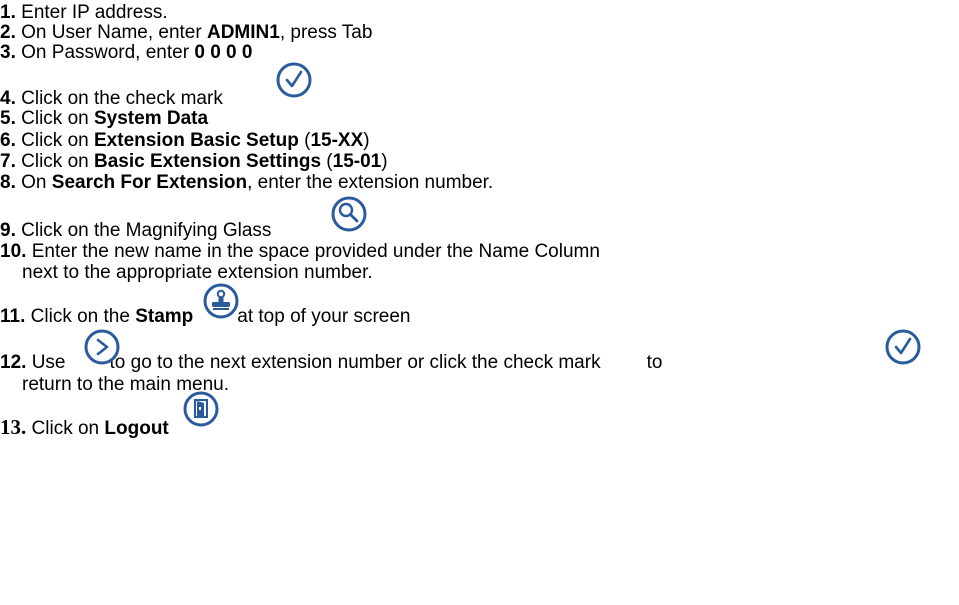  Describe the element at coordinates (13, 362) in the screenshot. I see `step-number: 12.` at that location.